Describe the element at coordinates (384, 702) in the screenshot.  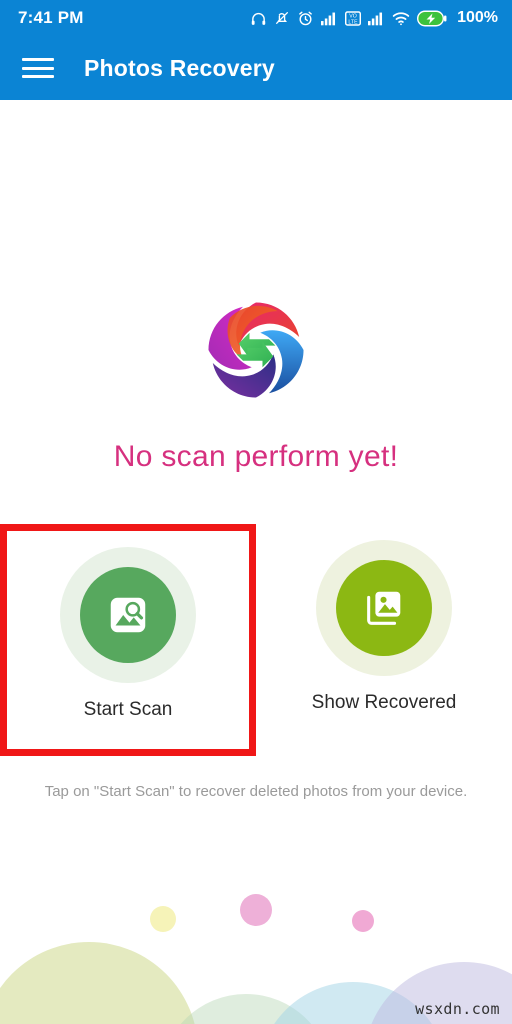
I see `show-recovered-label: Show Recovered` at that location.